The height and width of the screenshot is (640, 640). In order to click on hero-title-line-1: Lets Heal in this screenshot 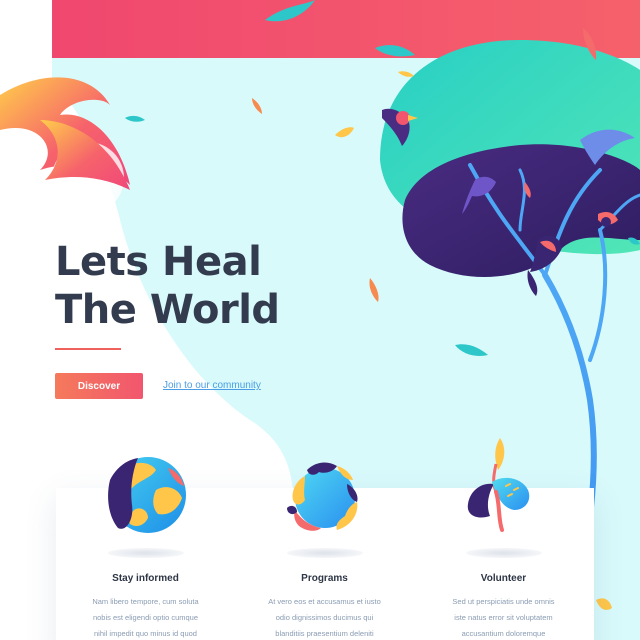, I will do `click(158, 262)`.